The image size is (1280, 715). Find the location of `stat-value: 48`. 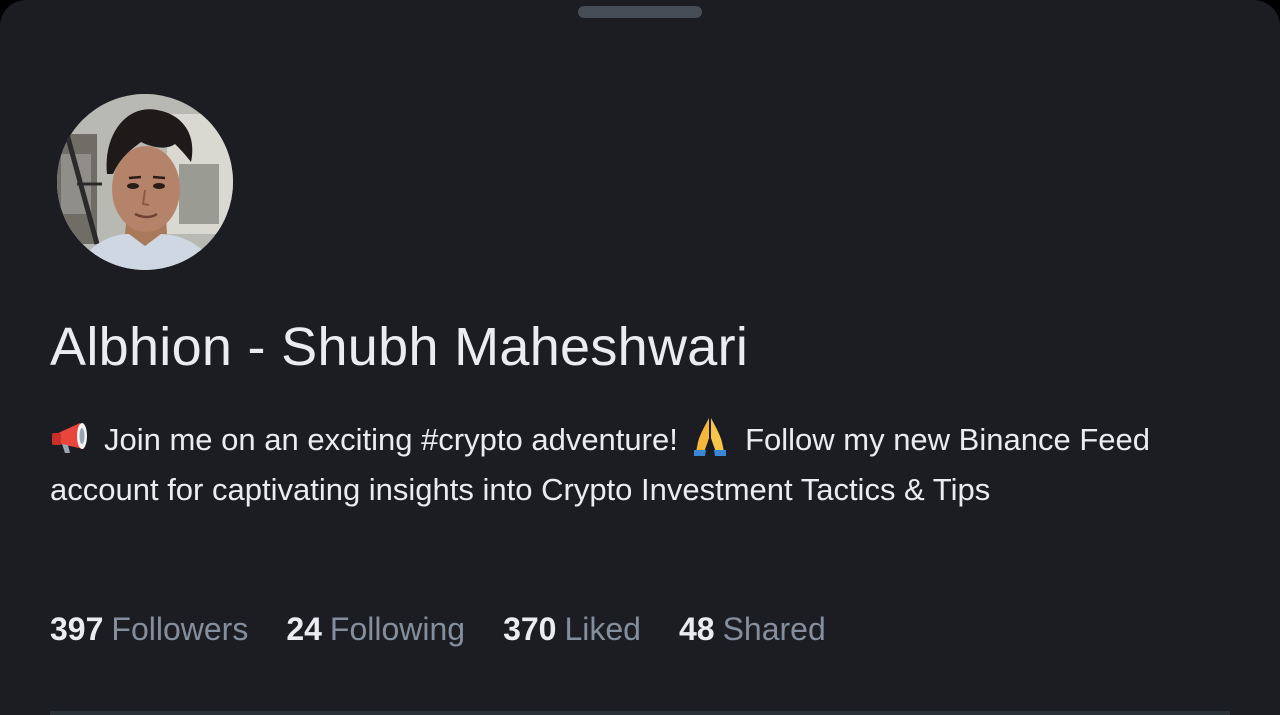

stat-value: 48 is located at coordinates (696, 629).